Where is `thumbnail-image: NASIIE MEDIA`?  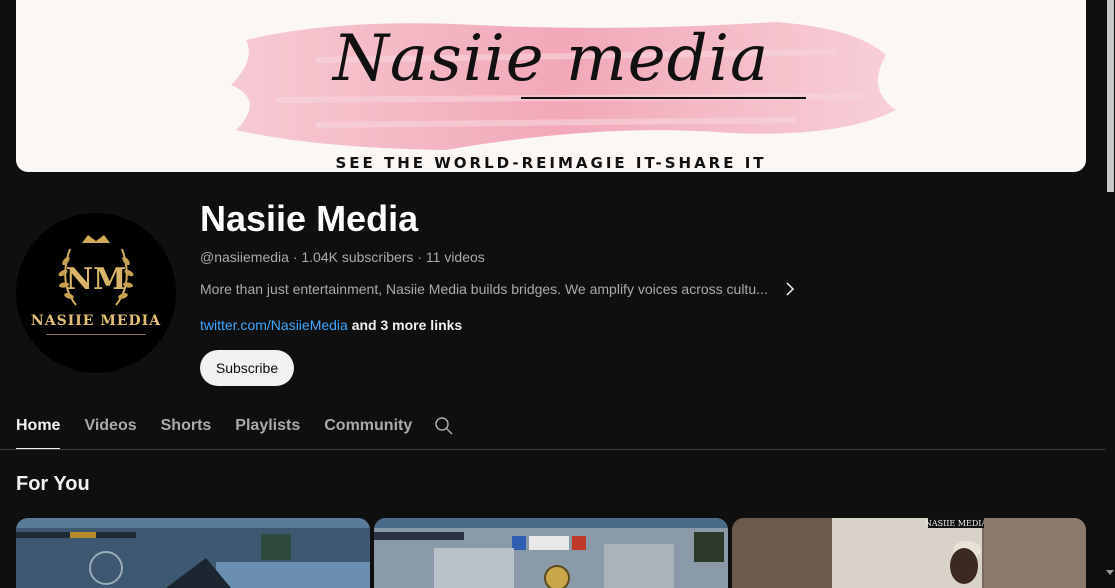
thumbnail-image: NASIIE MEDIA is located at coordinates (909, 553).